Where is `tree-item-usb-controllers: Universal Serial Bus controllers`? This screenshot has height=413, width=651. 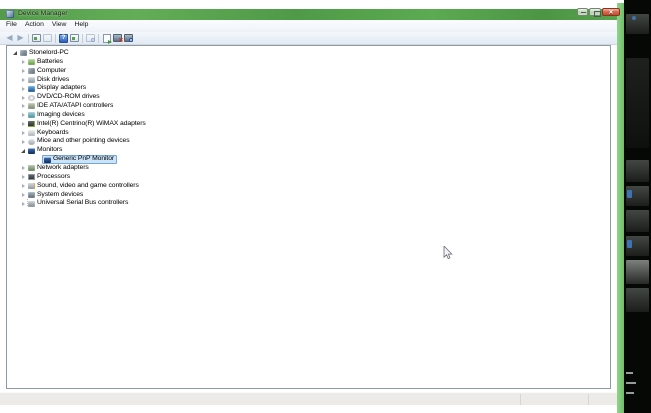
tree-item-usb-controllers: Universal Serial Bus controllers is located at coordinates (308, 203).